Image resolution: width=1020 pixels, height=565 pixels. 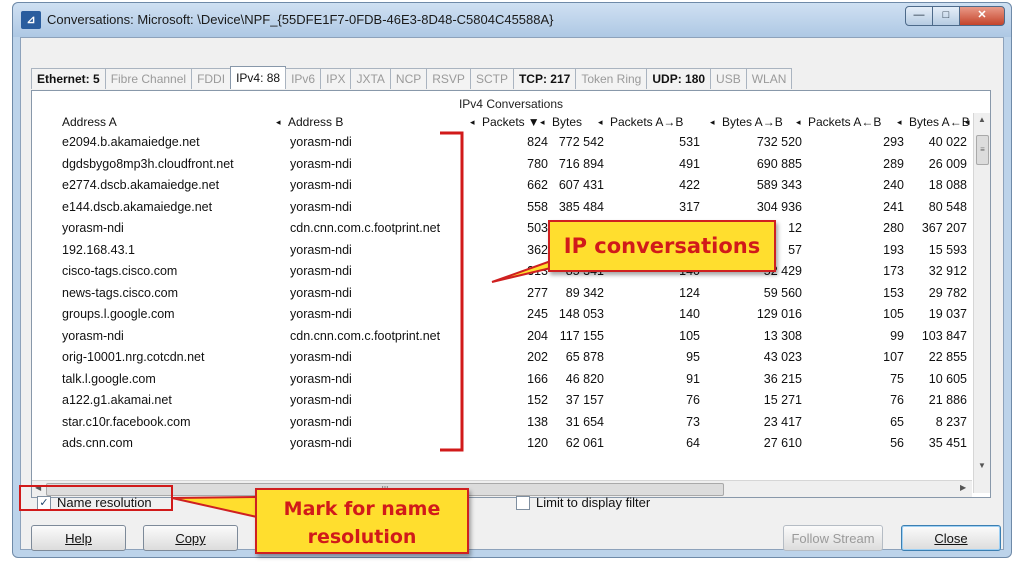 I want to click on tab-ethernet-5: Ethernet: 5, so click(x=68, y=78).